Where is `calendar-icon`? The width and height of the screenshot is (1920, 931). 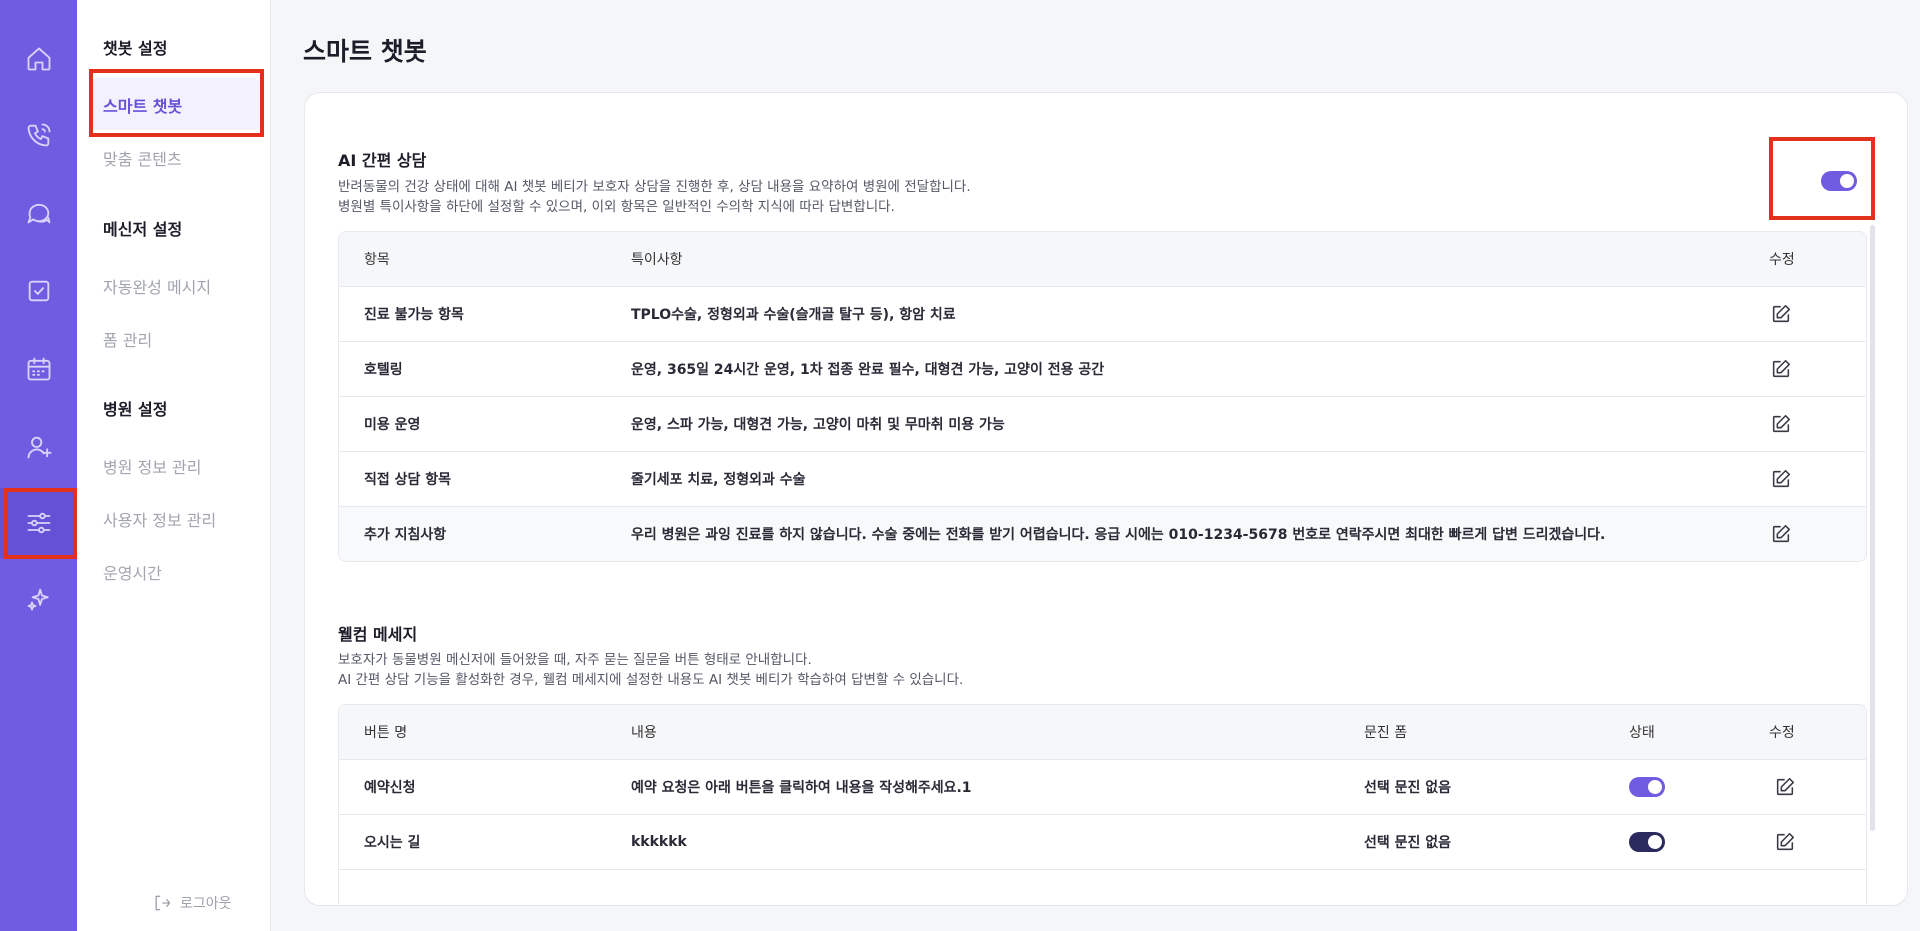 calendar-icon is located at coordinates (38, 369).